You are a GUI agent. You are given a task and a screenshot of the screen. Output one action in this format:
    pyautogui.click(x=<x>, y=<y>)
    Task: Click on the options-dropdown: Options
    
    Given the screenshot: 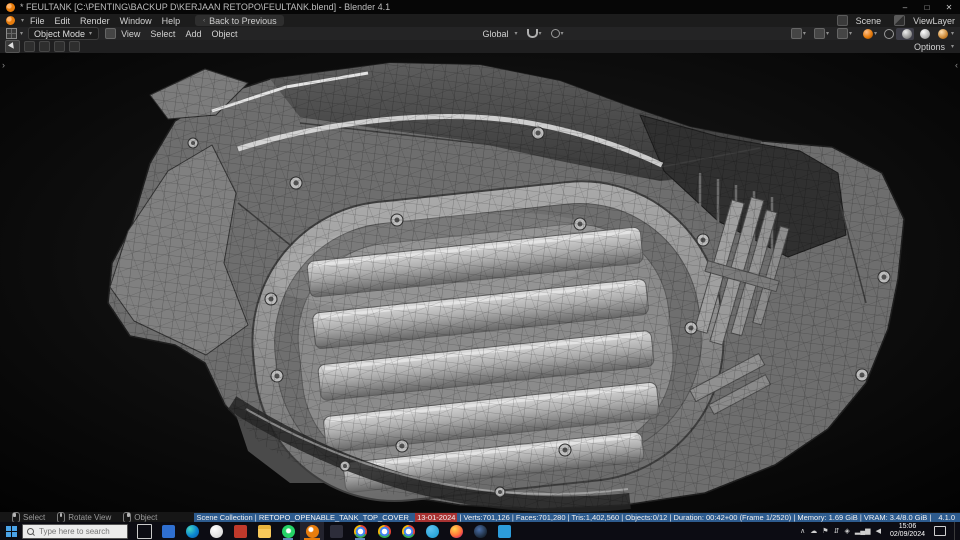 What is the action you would take?
    pyautogui.click(x=929, y=47)
    